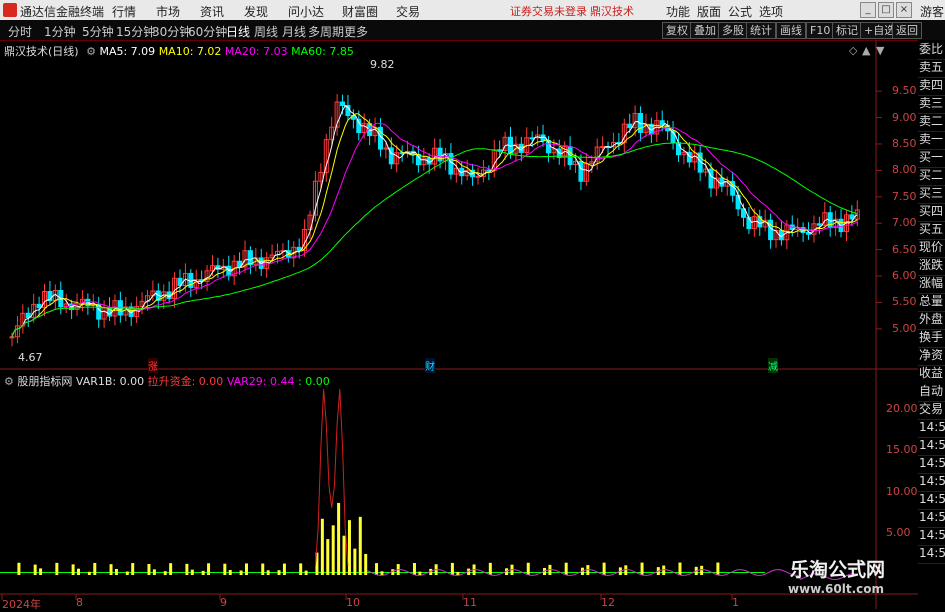 Image resolution: width=945 pixels, height=612 pixels. Describe the element at coordinates (709, 11) in the screenshot. I see `menu-banmian: 版面` at that location.